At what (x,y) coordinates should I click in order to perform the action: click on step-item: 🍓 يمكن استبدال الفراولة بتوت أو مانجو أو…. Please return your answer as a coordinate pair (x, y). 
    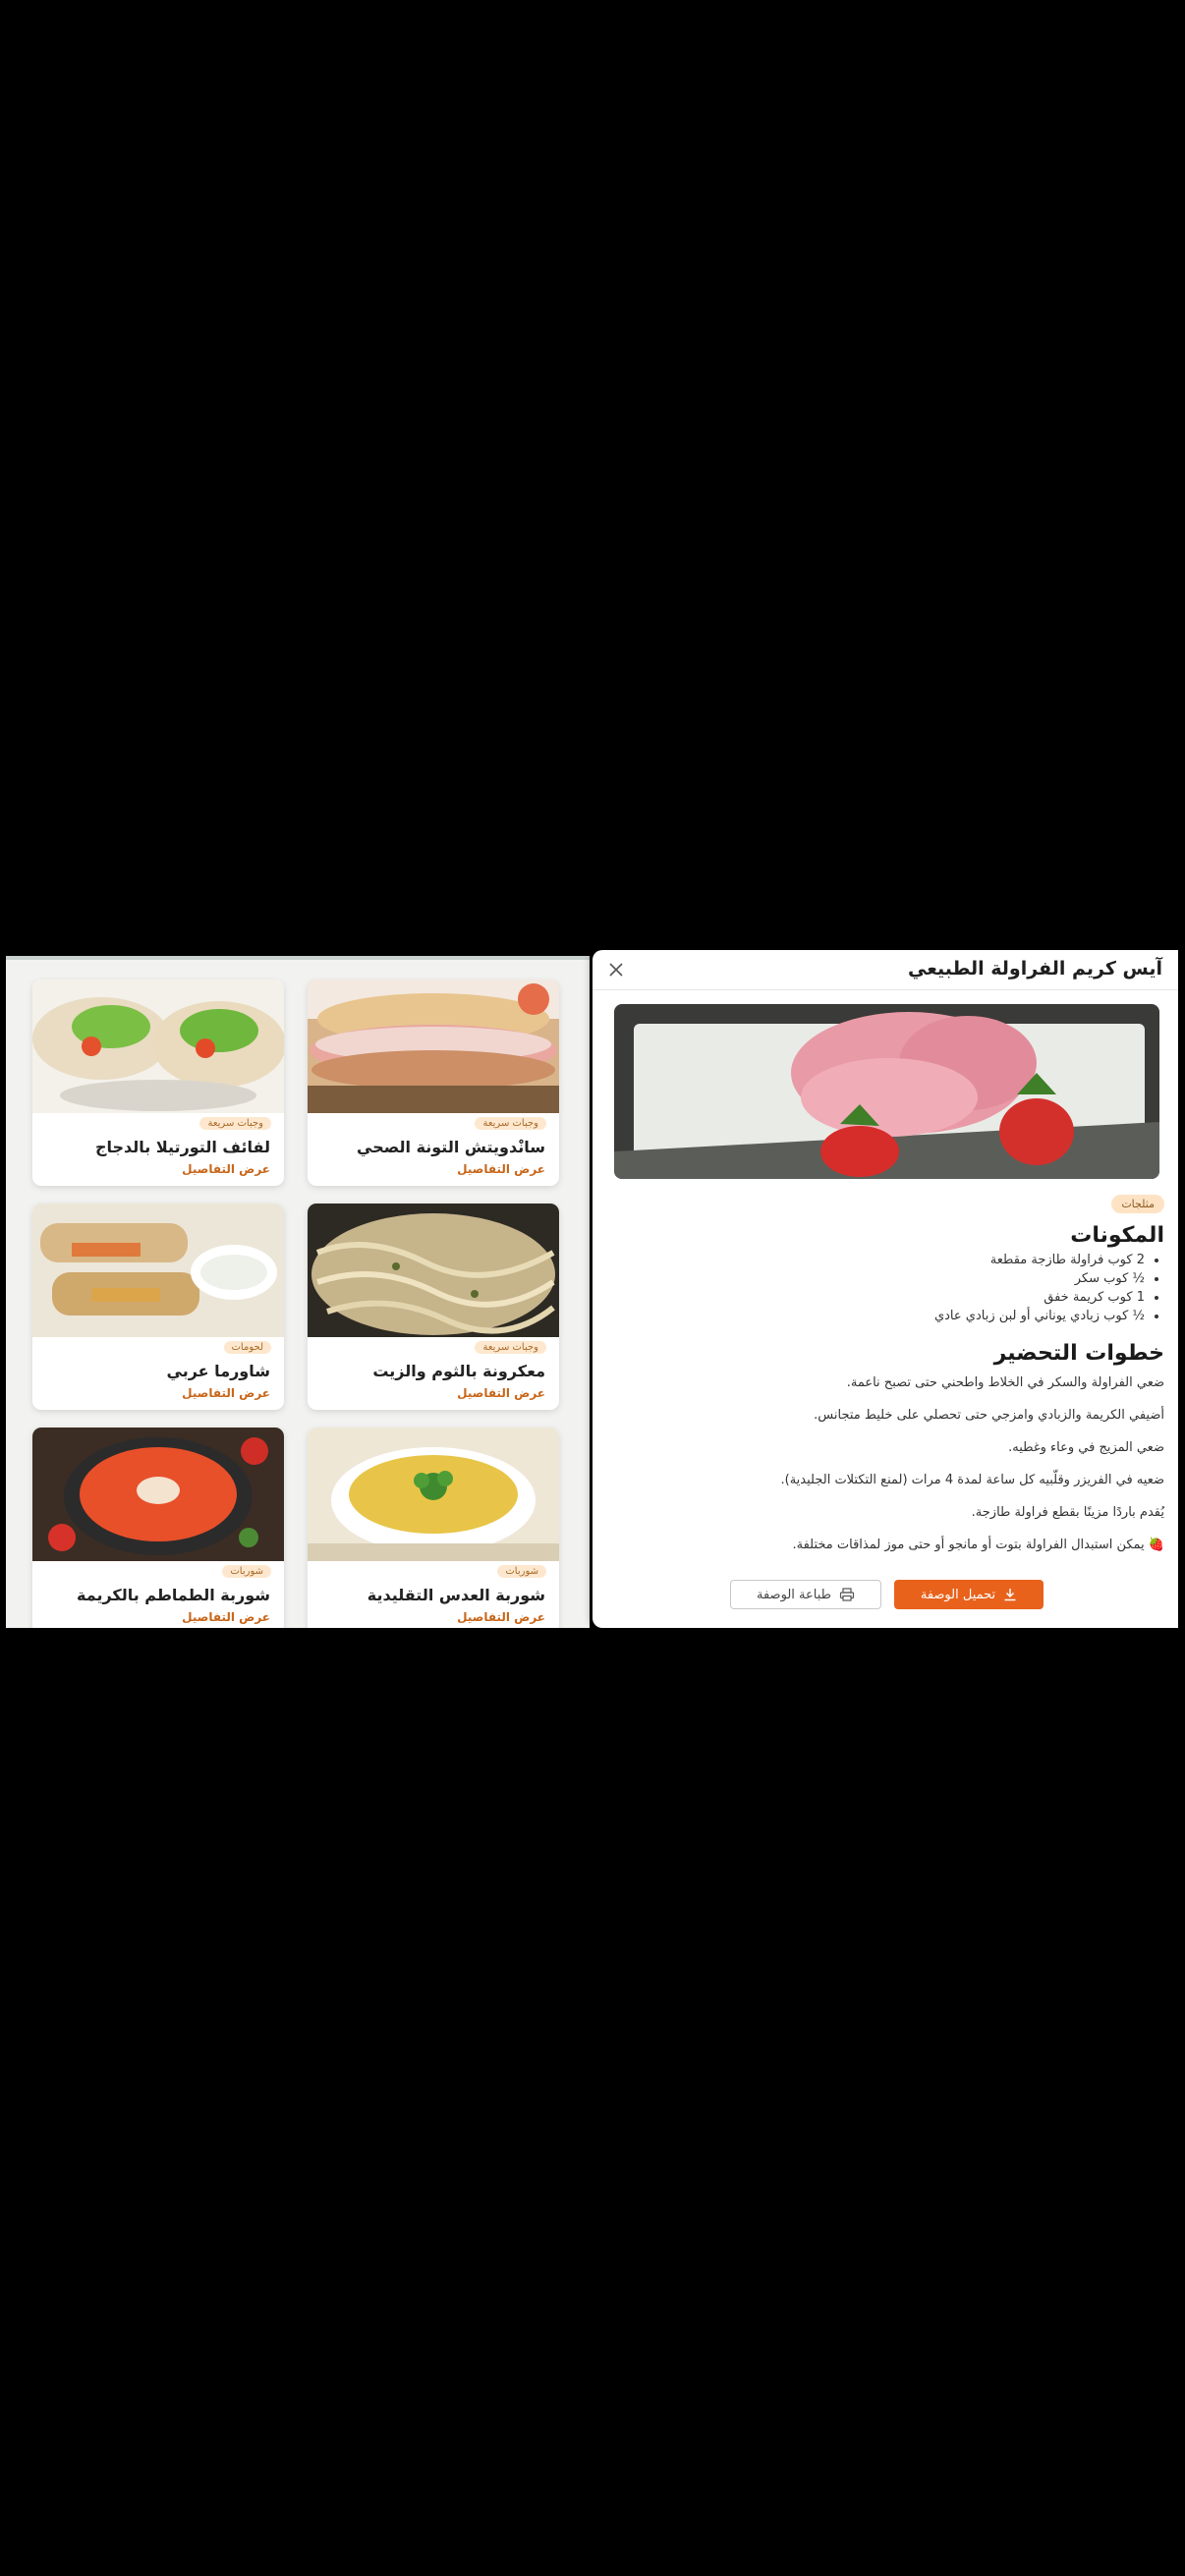
    Looking at the image, I should click on (979, 1545).